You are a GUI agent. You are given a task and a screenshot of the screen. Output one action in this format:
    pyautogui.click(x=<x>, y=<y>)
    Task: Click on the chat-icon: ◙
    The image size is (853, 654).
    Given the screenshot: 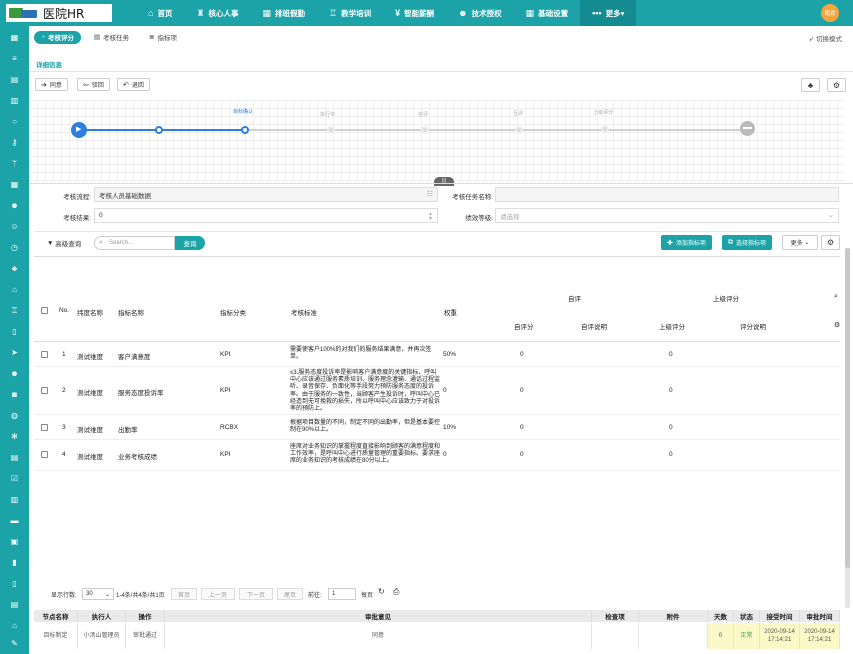 What is the action you would take?
    pyautogui.click(x=14, y=394)
    